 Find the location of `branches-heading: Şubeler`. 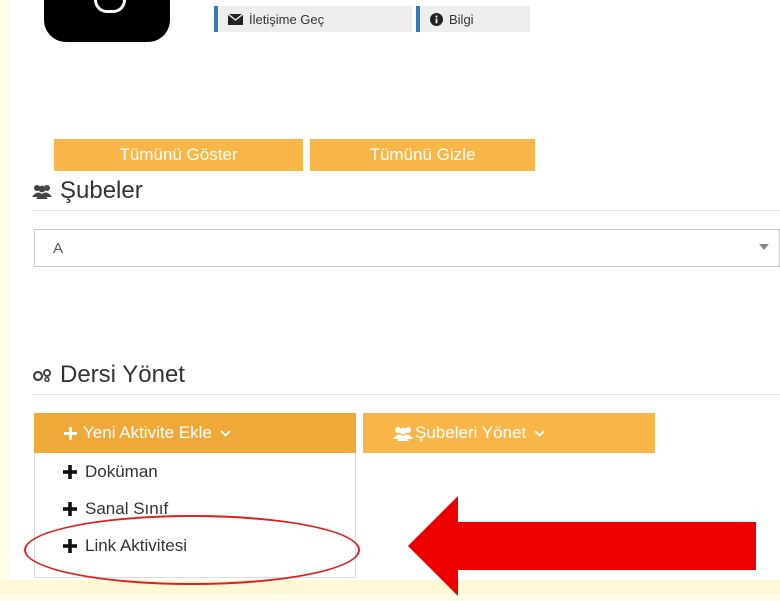

branches-heading: Şubeler is located at coordinates (87, 191).